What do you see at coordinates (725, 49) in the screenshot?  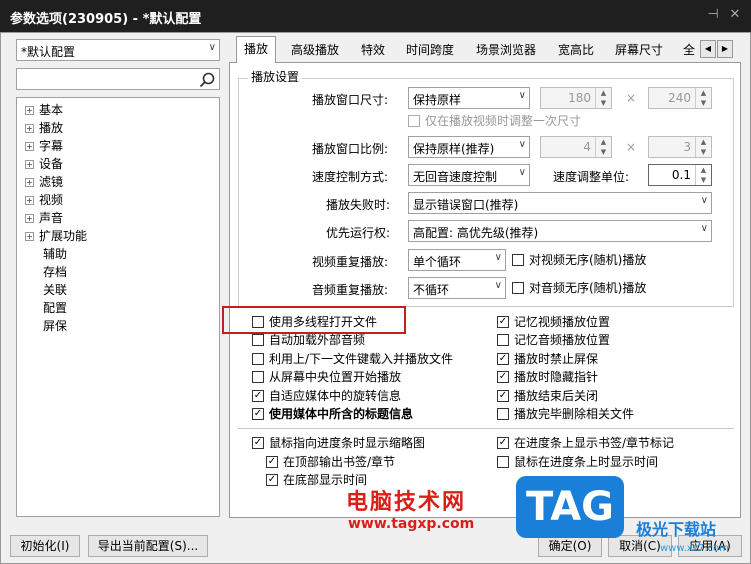 I see `tab-scroll-right-icon: ▶` at bounding box center [725, 49].